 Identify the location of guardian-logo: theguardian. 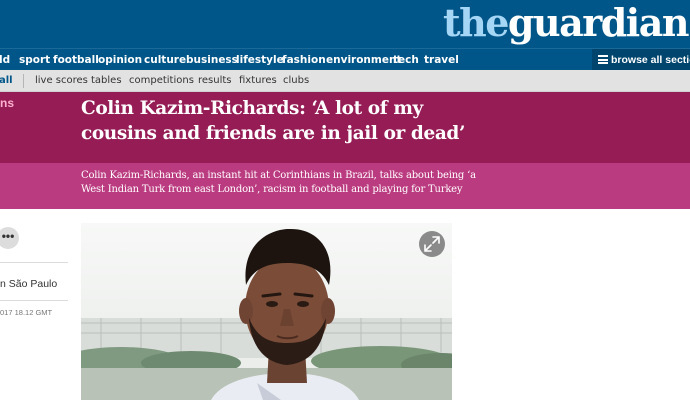
(566, 24).